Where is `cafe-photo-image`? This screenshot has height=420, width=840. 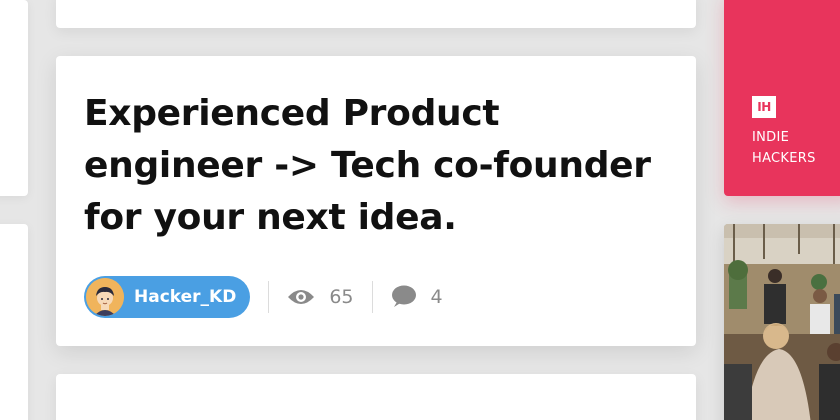 cafe-photo-image is located at coordinates (782, 322).